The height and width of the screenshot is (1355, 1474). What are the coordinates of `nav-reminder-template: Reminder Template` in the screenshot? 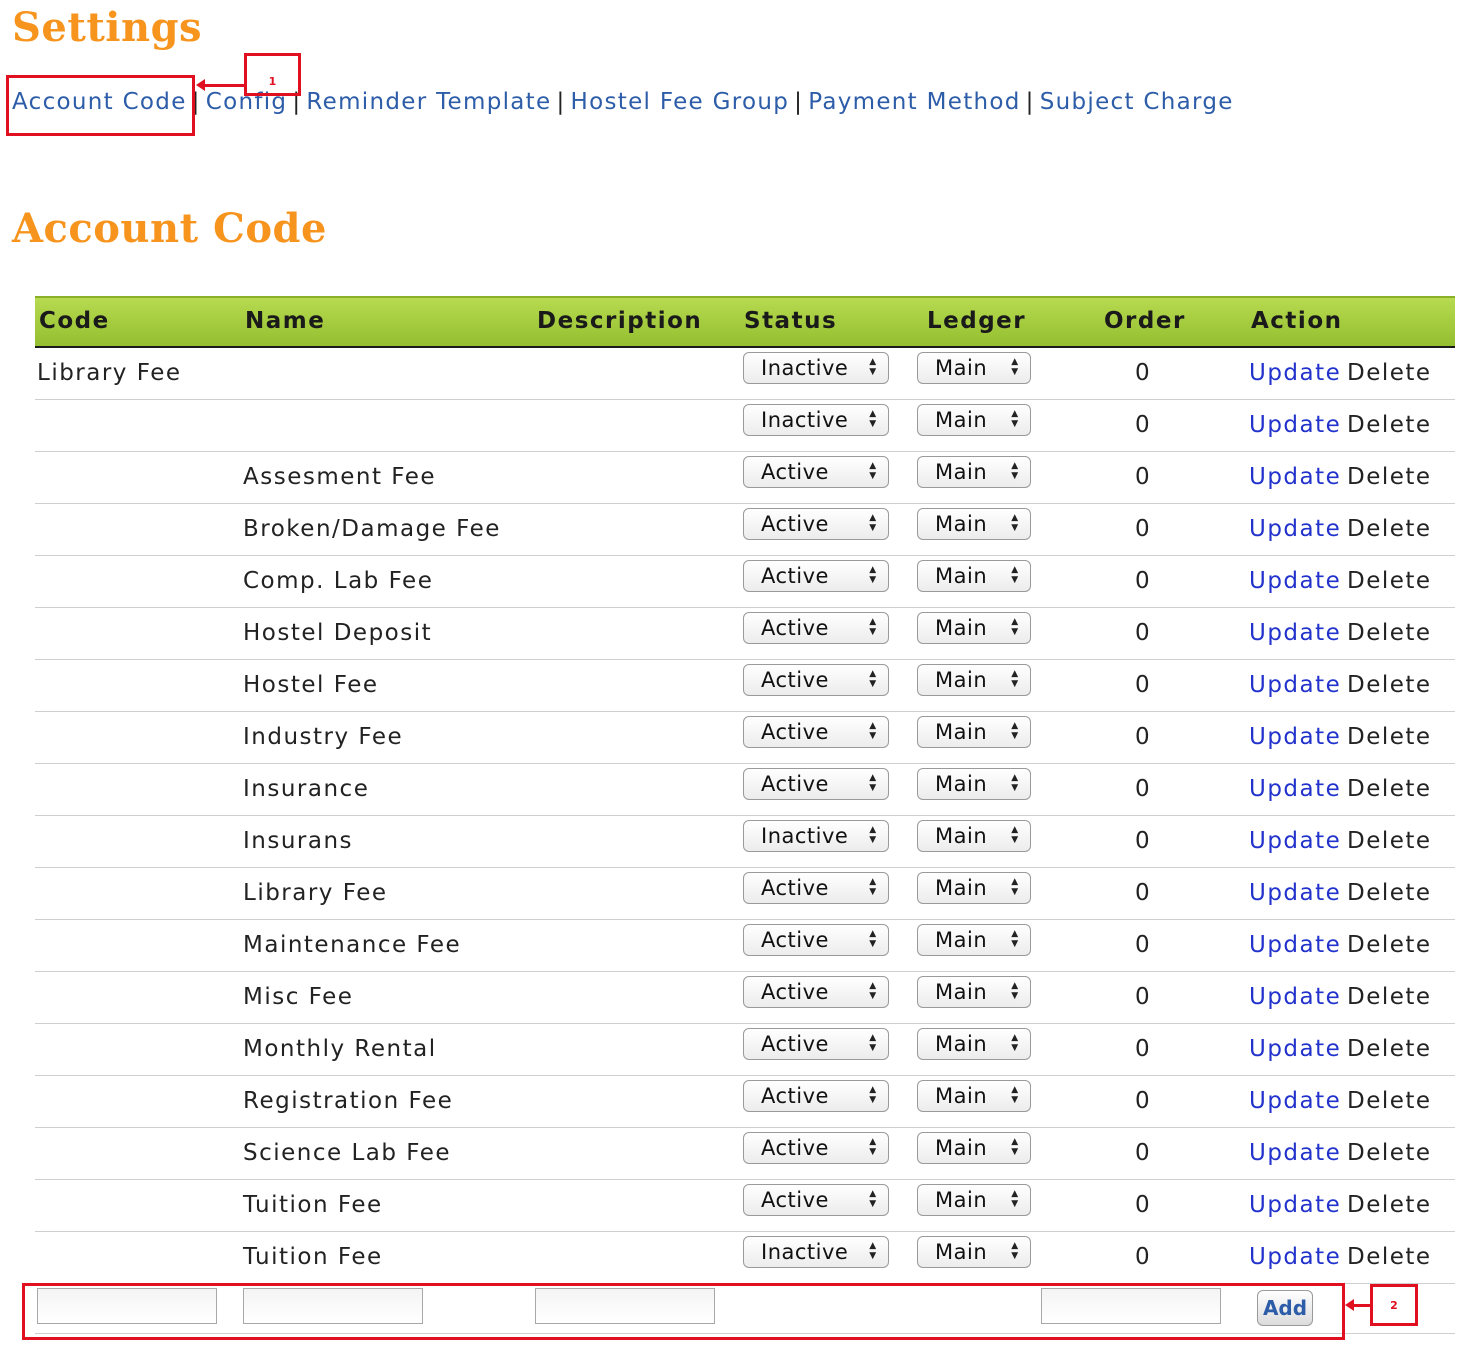 It's located at (428, 102).